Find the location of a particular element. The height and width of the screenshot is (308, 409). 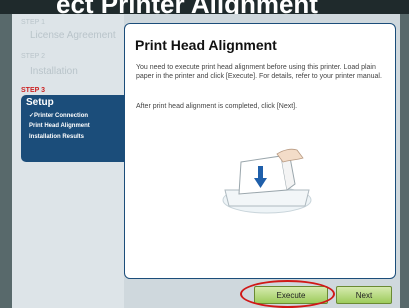

execute-highlight-ellipse is located at coordinates (287, 294).